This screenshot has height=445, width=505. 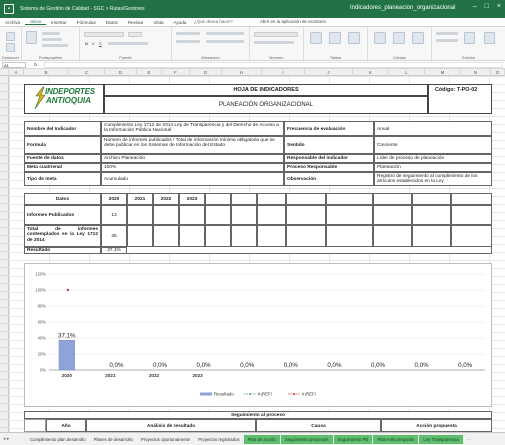 What do you see at coordinates (100, 43) in the screenshot?
I see `underline-icon: S` at bounding box center [100, 43].